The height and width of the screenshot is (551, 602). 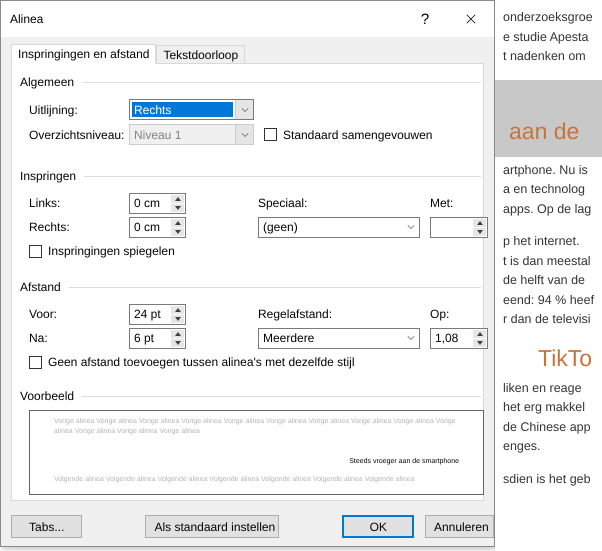 I want to click on document-text: het erg makkel, so click(x=544, y=407).